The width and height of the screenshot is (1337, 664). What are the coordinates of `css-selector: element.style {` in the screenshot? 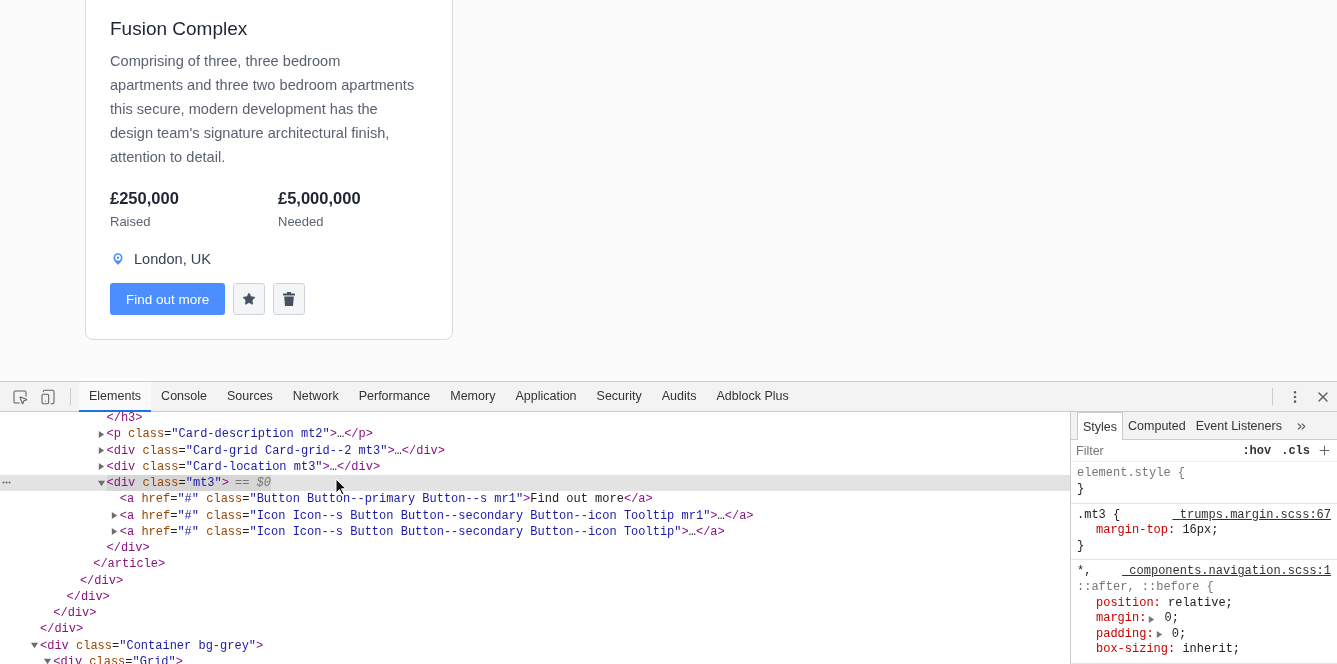 It's located at (1131, 474).